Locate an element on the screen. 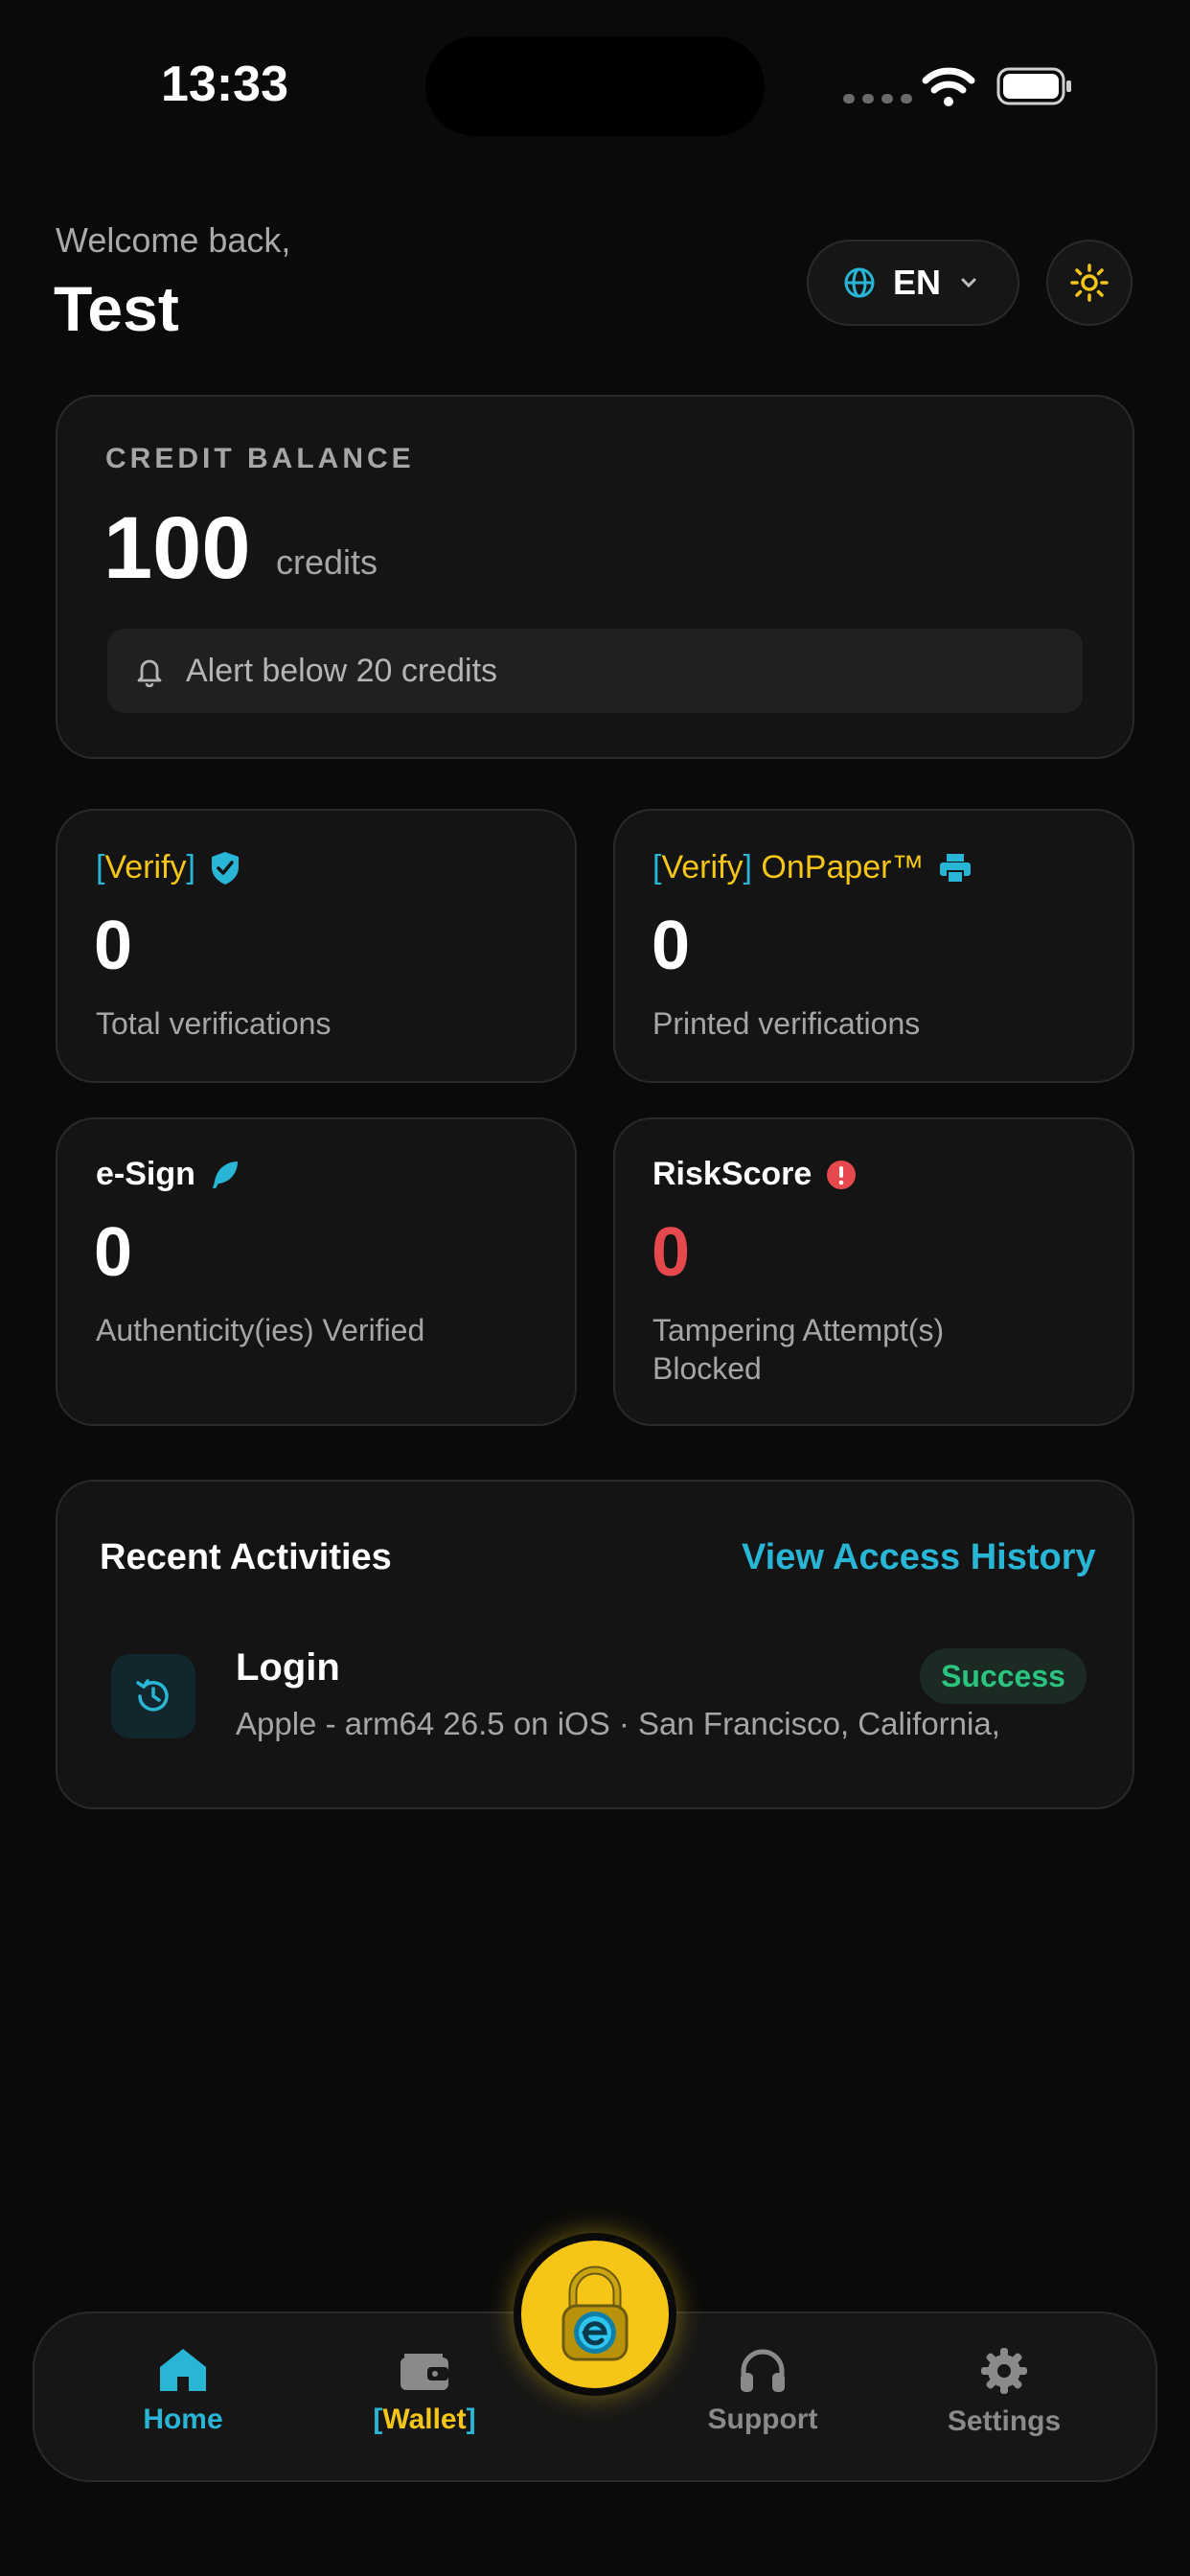 This screenshot has width=1190, height=2576. stat-desc-verify: Total verifications is located at coordinates (214, 1023).